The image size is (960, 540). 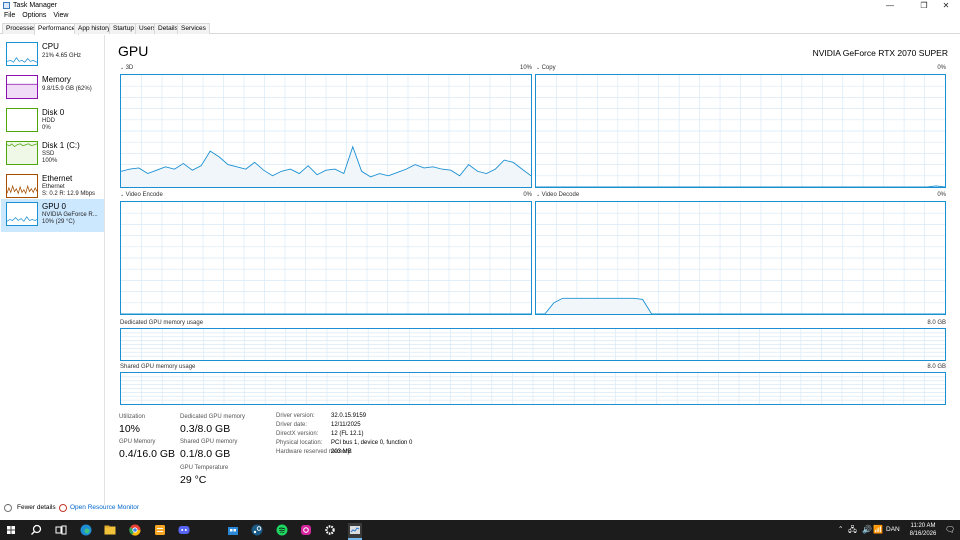 I want to click on utilization-value: 10%, so click(x=130, y=429).